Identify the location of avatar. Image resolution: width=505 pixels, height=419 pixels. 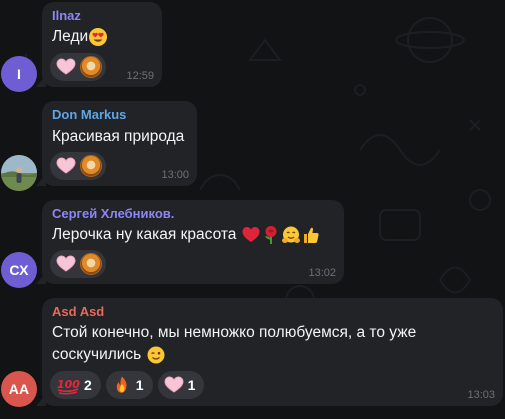
(19, 173).